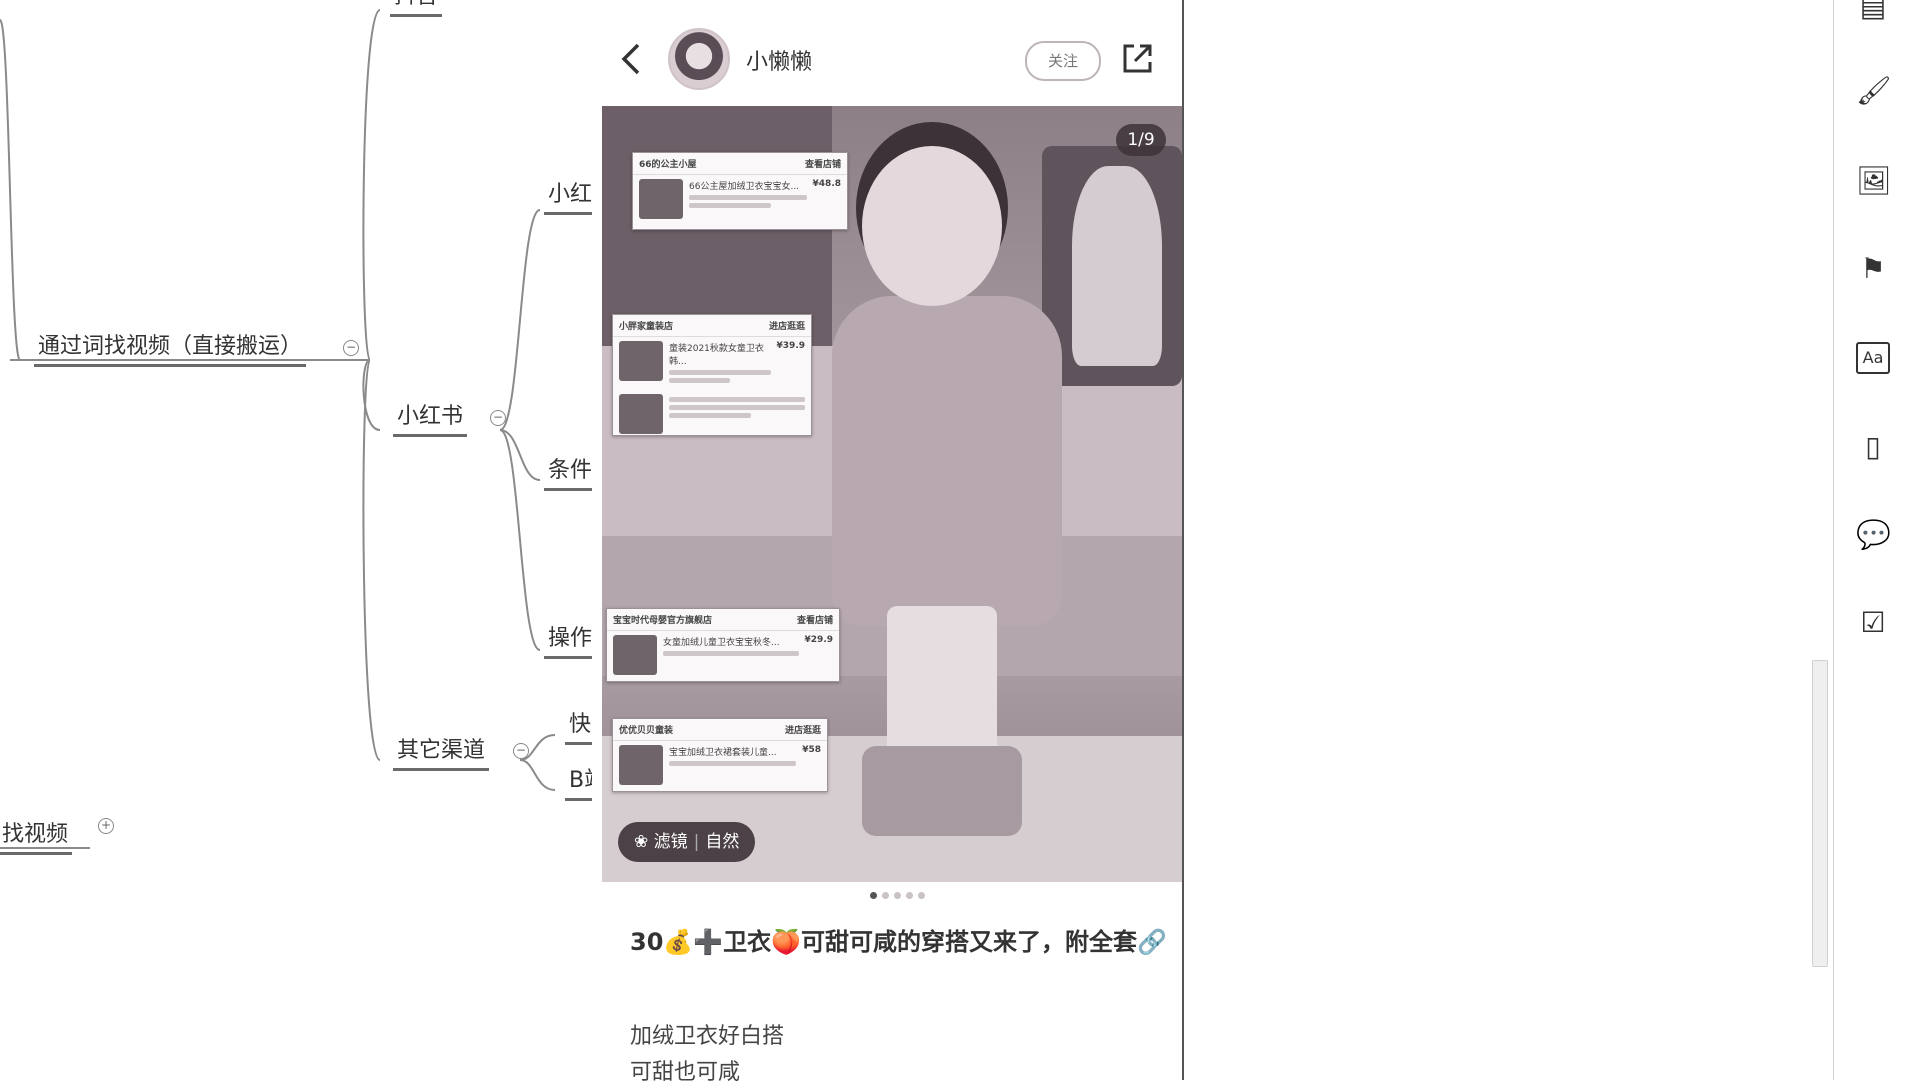  What do you see at coordinates (1873, 269) in the screenshot?
I see `flag-icon: ⚑` at bounding box center [1873, 269].